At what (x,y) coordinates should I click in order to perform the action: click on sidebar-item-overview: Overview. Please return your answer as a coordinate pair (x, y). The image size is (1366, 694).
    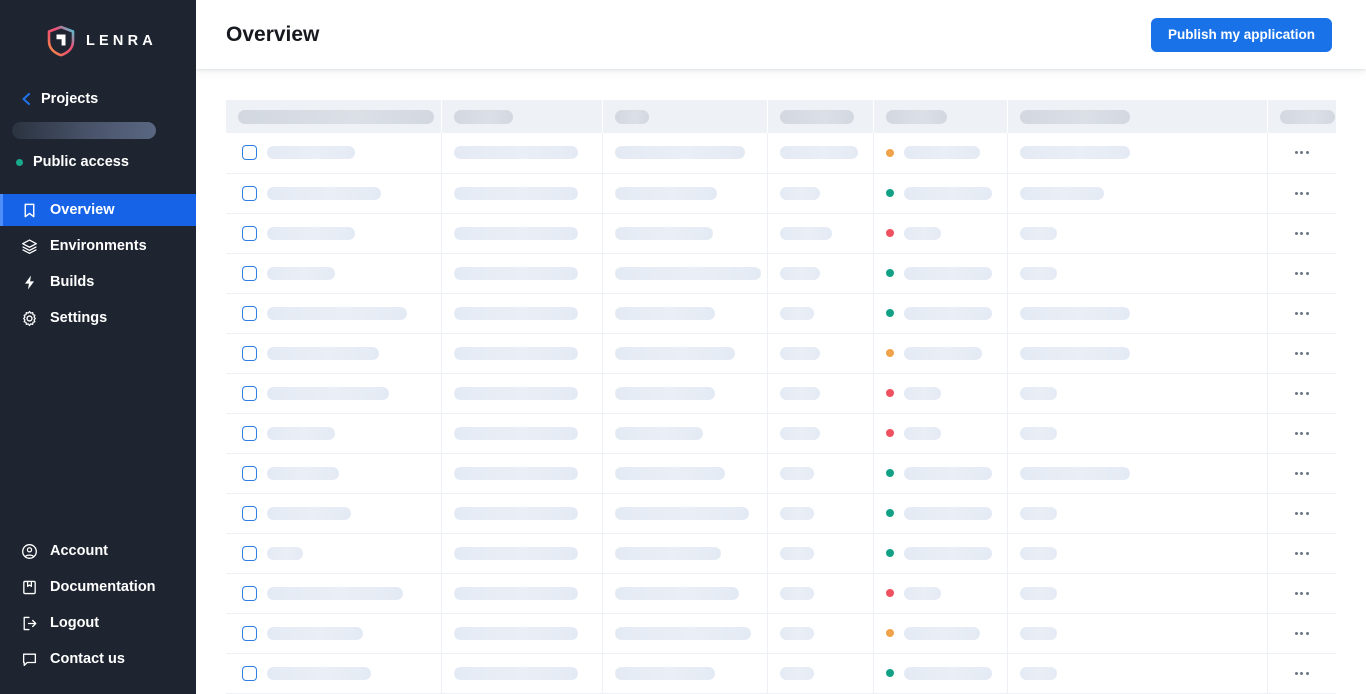
    Looking at the image, I should click on (98, 210).